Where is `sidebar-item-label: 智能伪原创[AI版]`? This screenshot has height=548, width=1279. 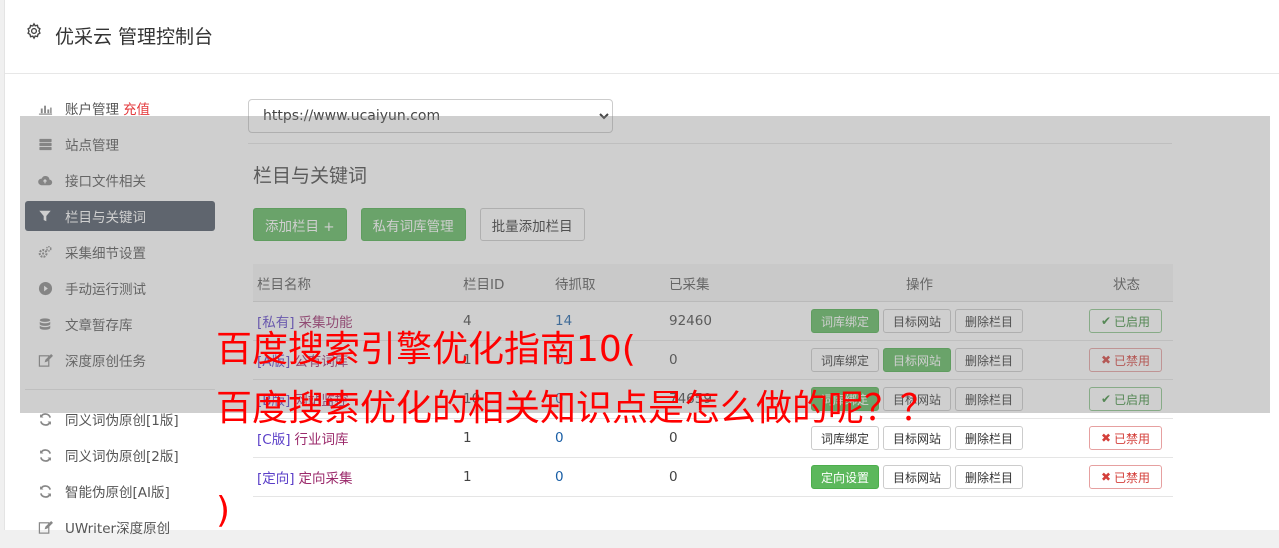
sidebar-item-label: 智能伪原创[AI版] is located at coordinates (117, 493).